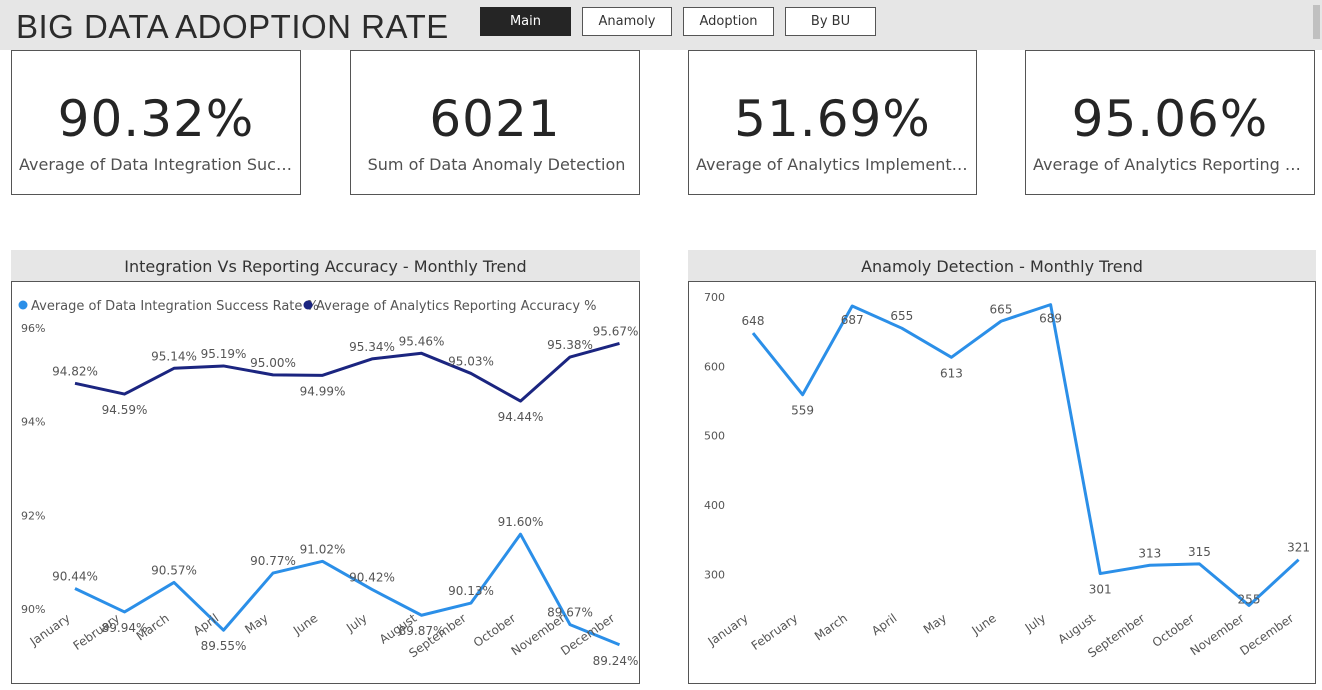 The height and width of the screenshot is (690, 1322). What do you see at coordinates (174, 570) in the screenshot?
I see `data-label: 90.57%` at bounding box center [174, 570].